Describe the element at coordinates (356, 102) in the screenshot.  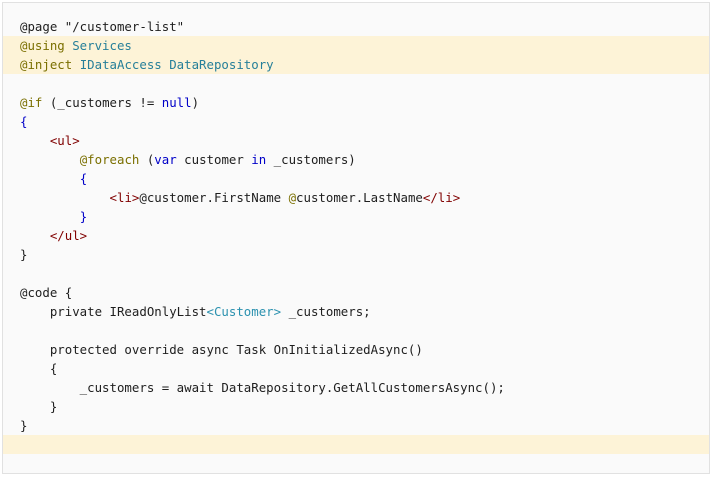
I see `code-line: @if (_customers != null)` at that location.